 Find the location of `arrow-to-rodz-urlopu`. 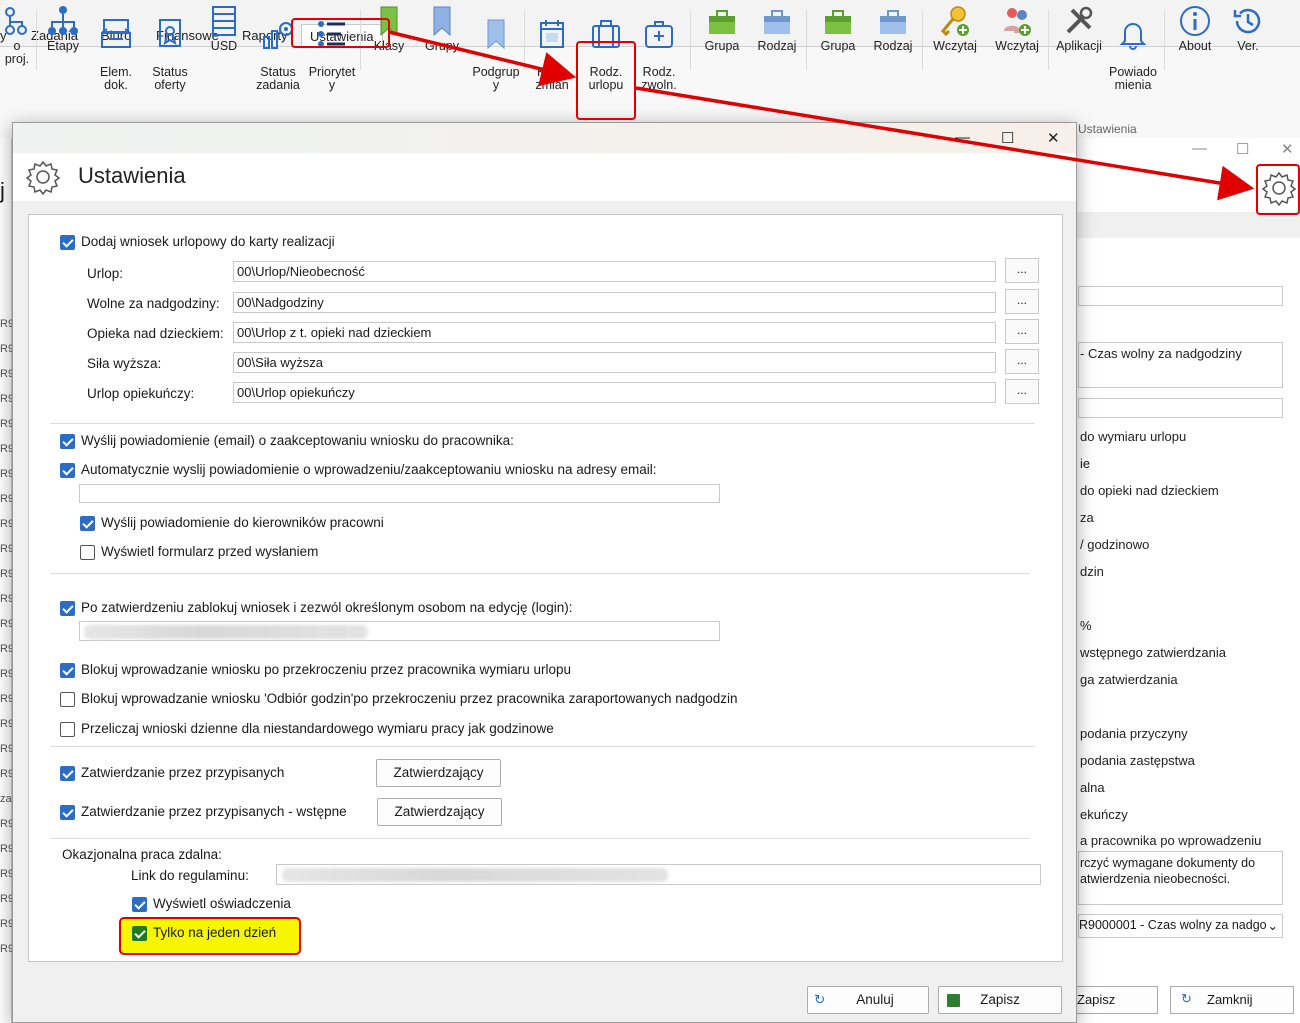

arrow-to-rodz-urlopu is located at coordinates (482, 58).